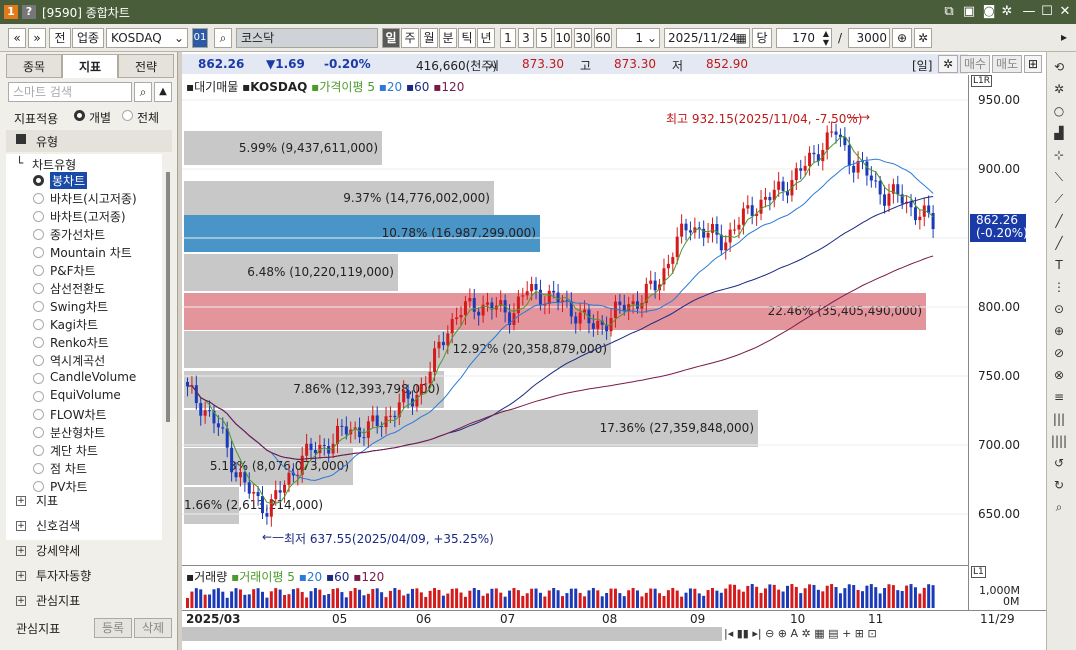 This screenshot has height=650, width=1076. What do you see at coordinates (29, 12) in the screenshot?
I see `help-icon: ?` at bounding box center [29, 12].